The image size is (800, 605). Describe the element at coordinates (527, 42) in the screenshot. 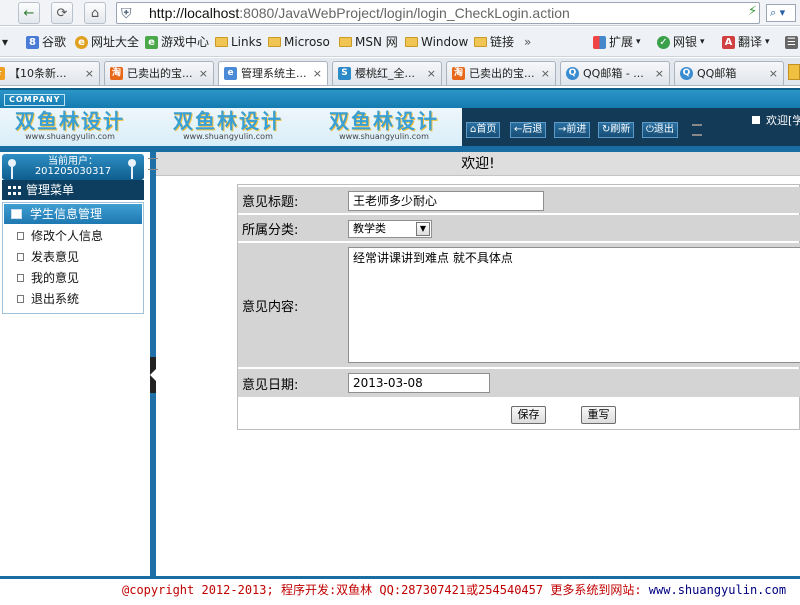

I see `bookmark-more-button: »` at that location.